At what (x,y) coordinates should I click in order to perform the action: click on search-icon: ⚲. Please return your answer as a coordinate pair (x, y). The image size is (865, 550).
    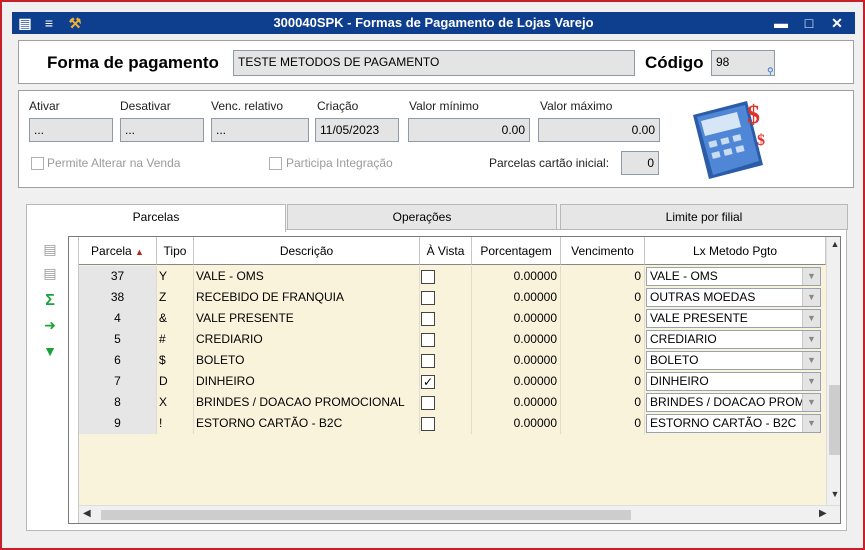
    Looking at the image, I should click on (770, 71).